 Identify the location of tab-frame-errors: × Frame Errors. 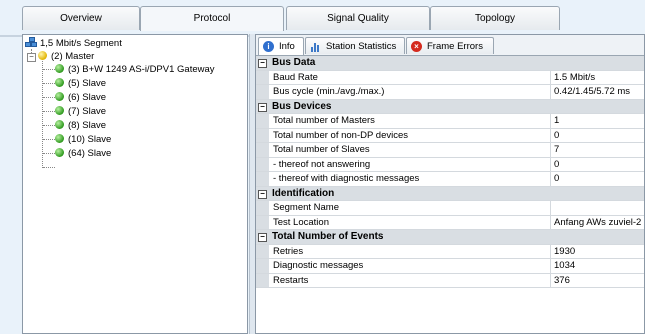
(450, 45).